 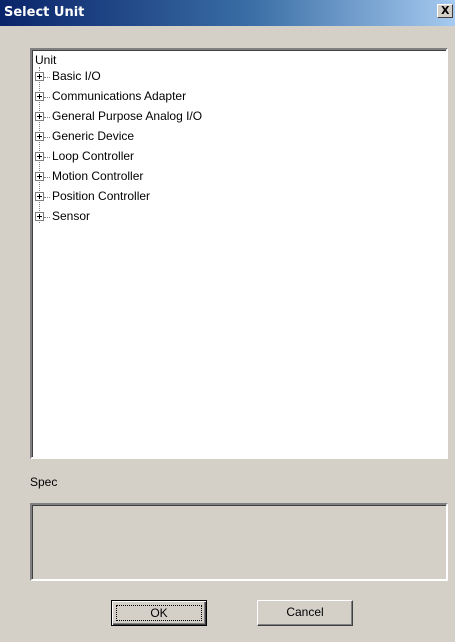 What do you see at coordinates (305, 613) in the screenshot?
I see `cancel-button: Cancel` at bounding box center [305, 613].